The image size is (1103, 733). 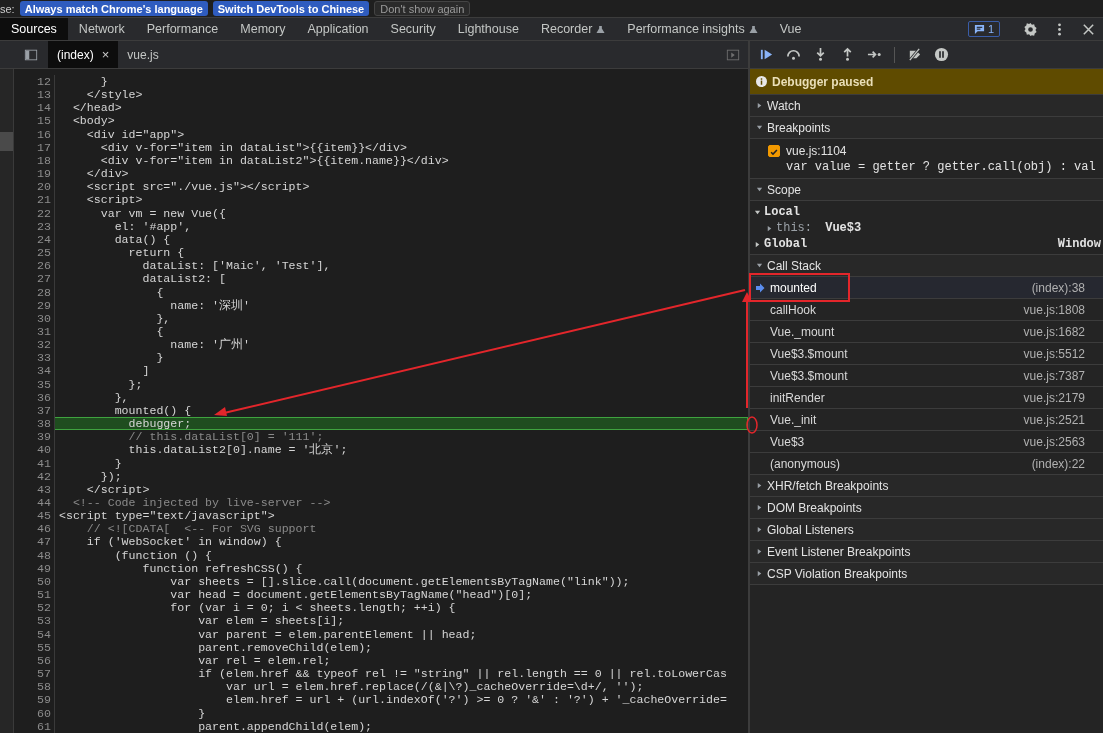 I want to click on deactivate-breakpoints-icon, so click(x=914, y=54).